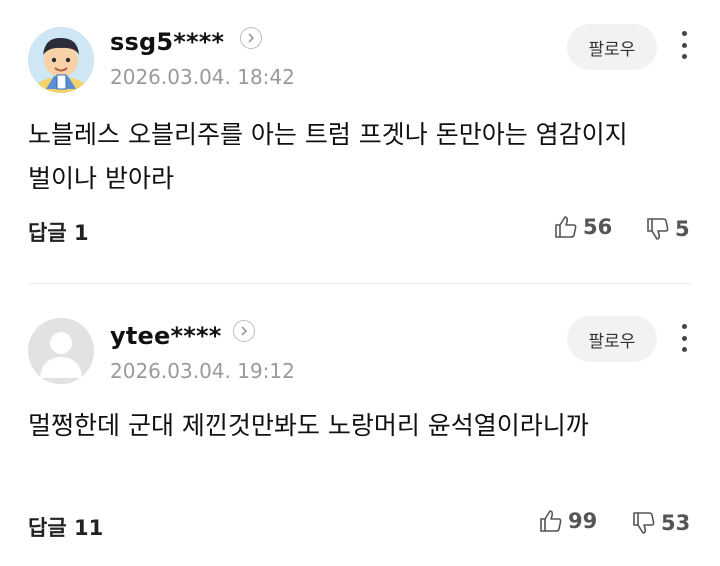  I want to click on more-vertical-icon, so click(684, 338).